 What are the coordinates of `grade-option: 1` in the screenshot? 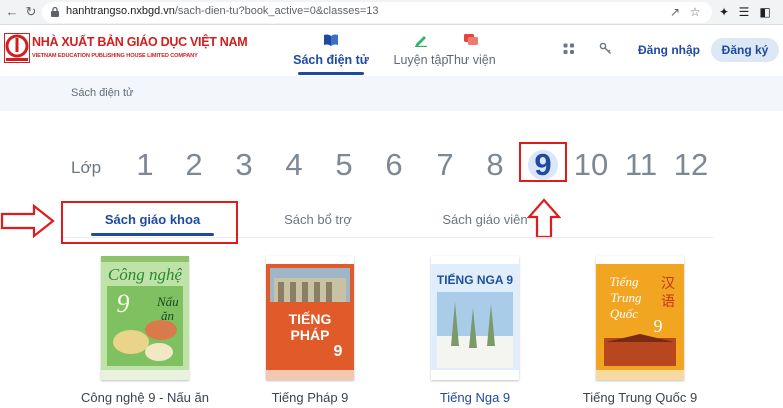 It's located at (145, 165).